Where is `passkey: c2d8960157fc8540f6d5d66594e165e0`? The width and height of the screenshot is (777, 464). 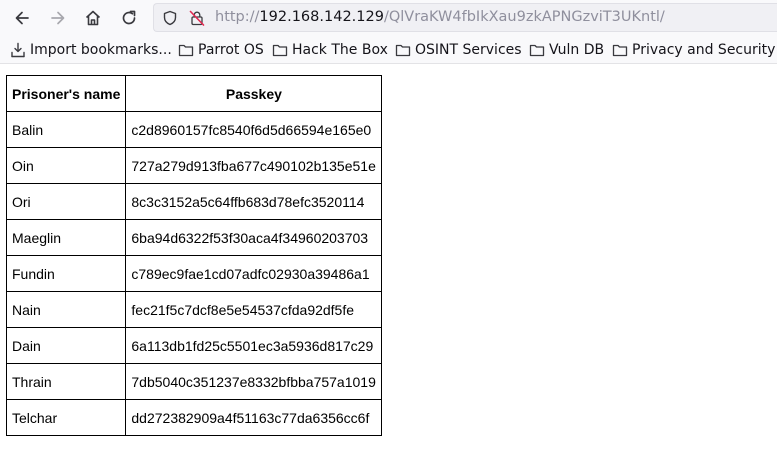
passkey: c2d8960157fc8540f6d5d66594e165e0 is located at coordinates (254, 129).